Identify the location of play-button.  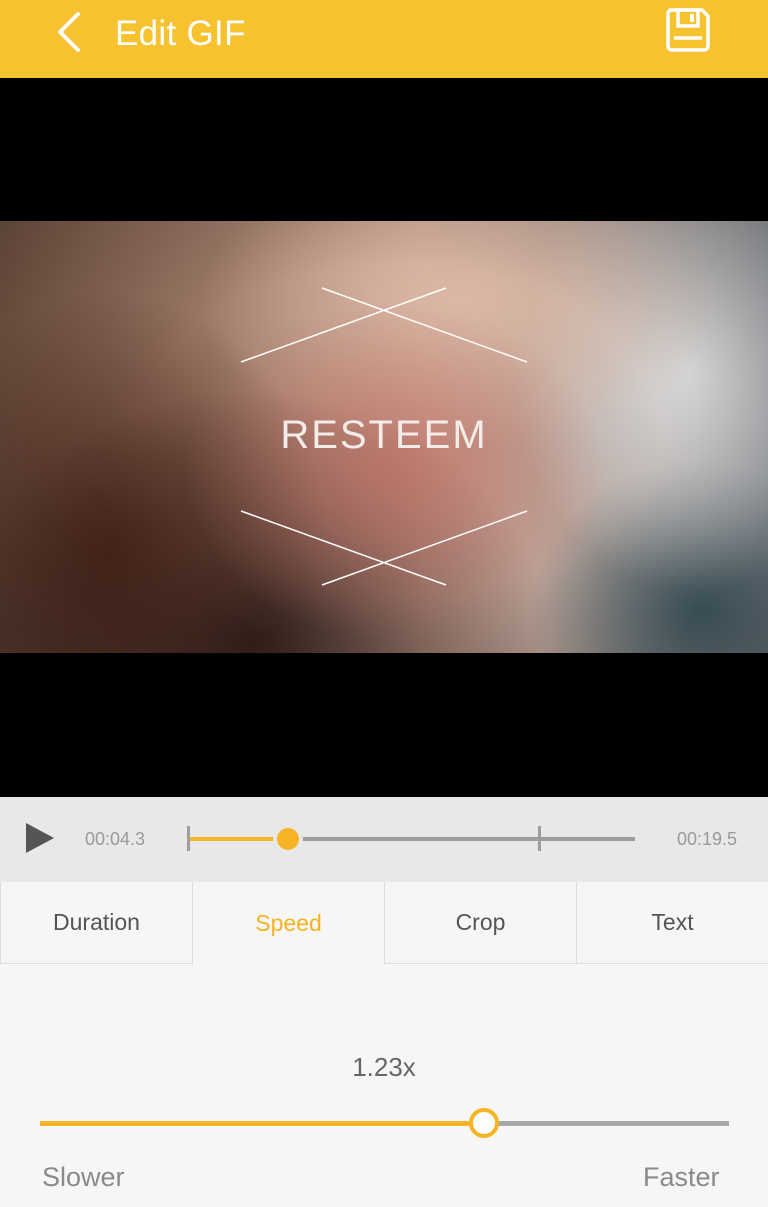
(40, 838).